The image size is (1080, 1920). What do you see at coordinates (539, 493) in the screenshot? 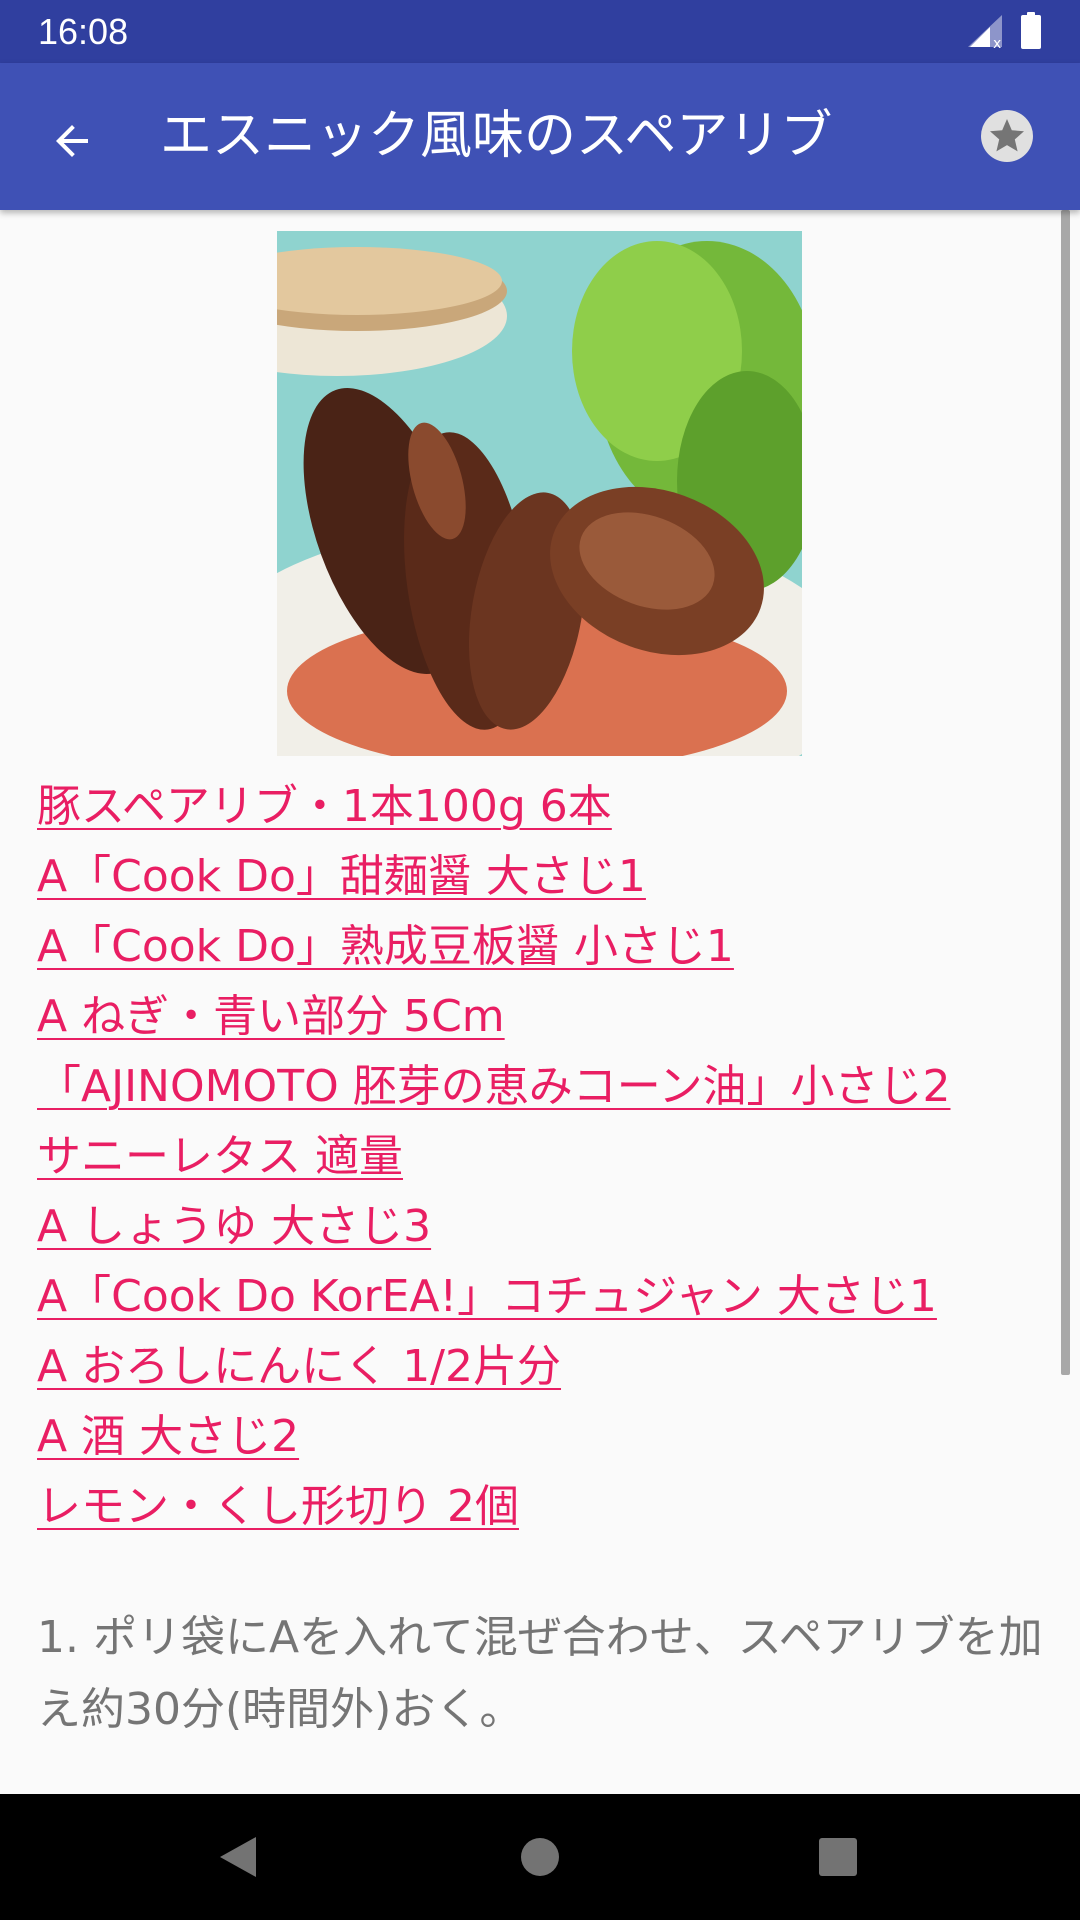
I see `recipe-photo` at bounding box center [539, 493].